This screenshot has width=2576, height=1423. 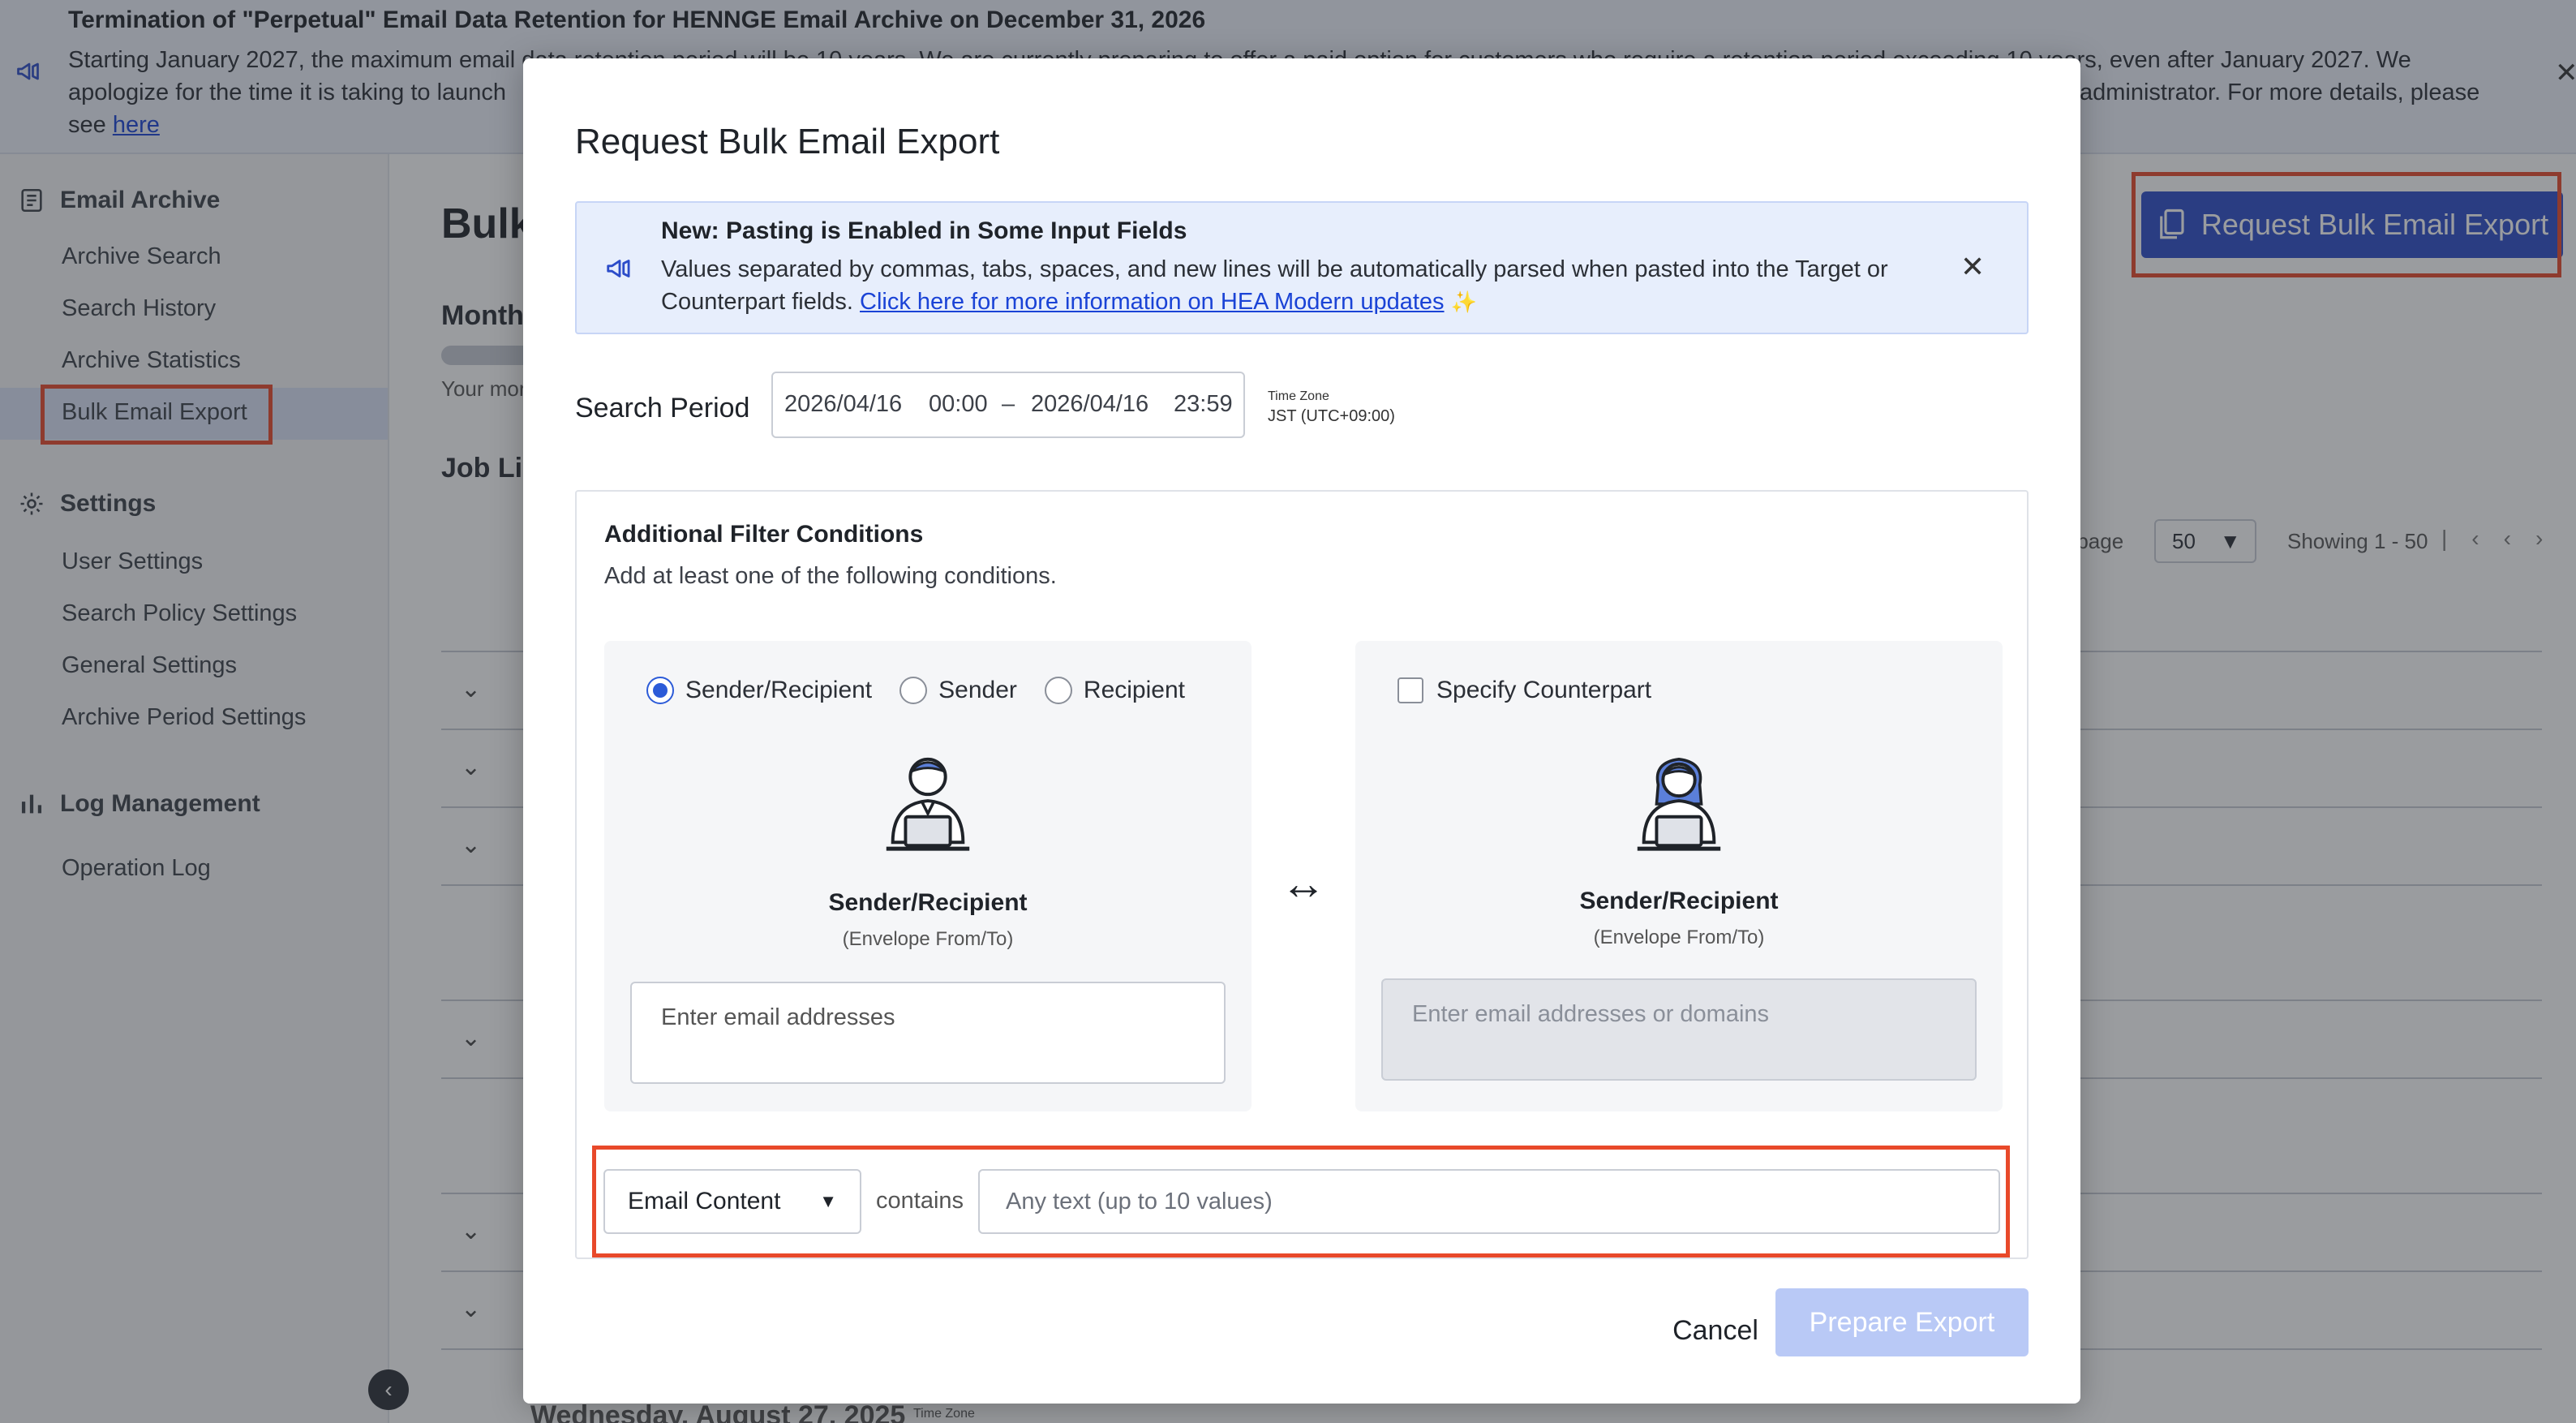 What do you see at coordinates (764, 534) in the screenshot?
I see `filter-title: Additional Filter Conditions` at bounding box center [764, 534].